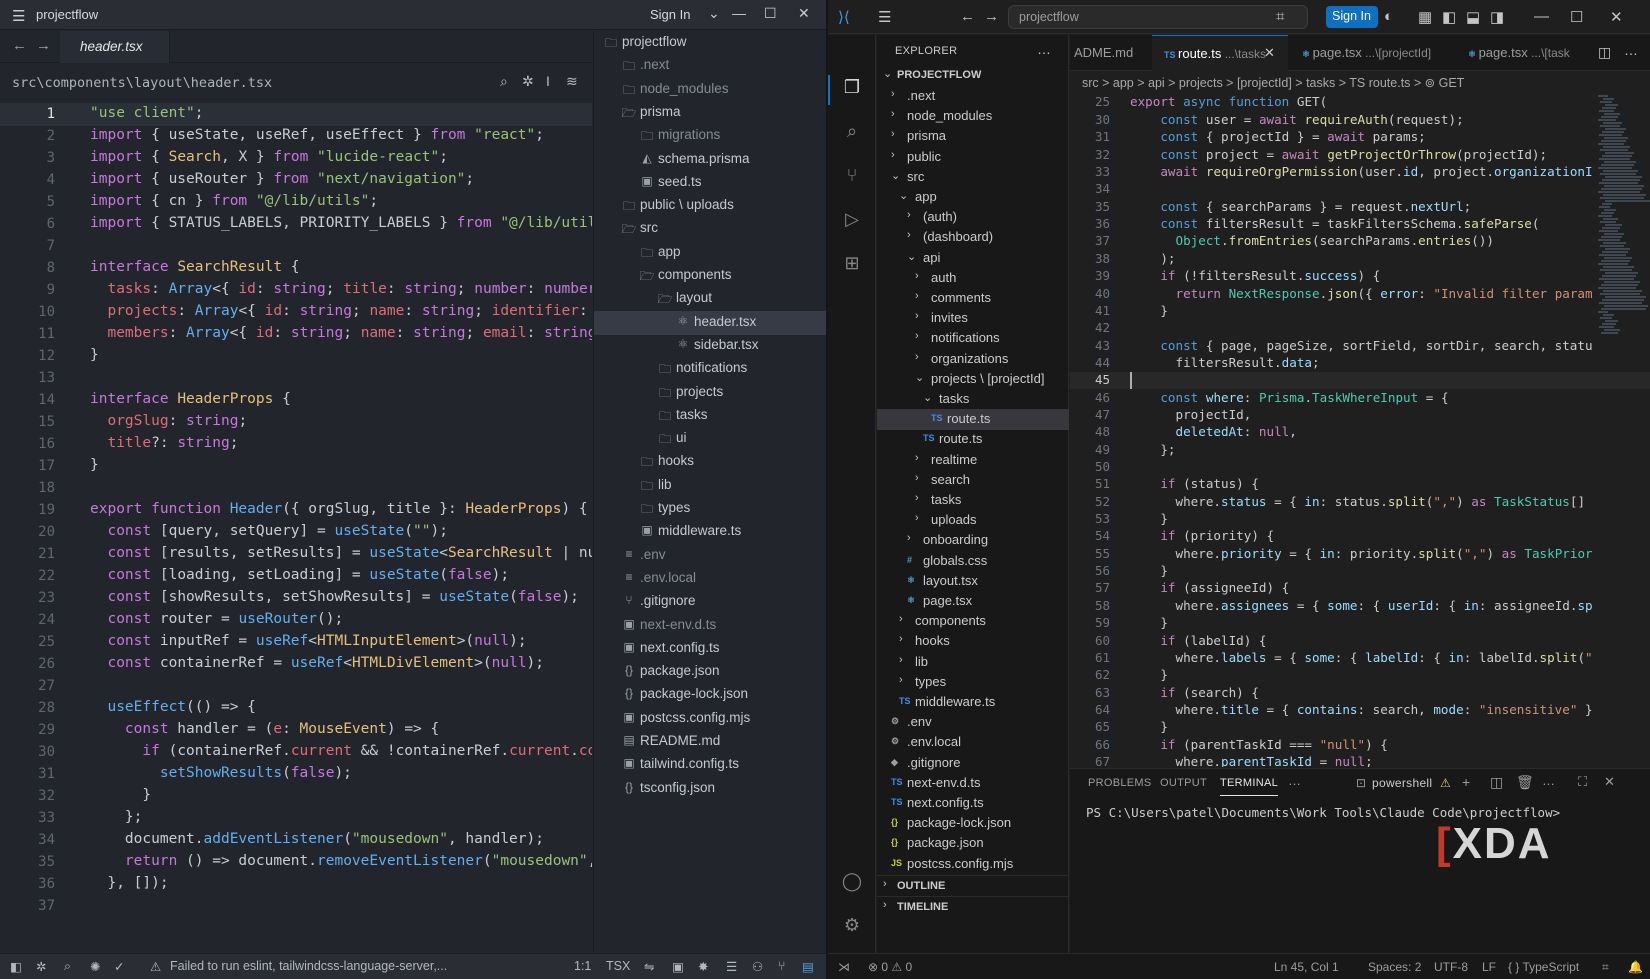  I want to click on tree-folder: 🗁 layout, so click(710, 299).